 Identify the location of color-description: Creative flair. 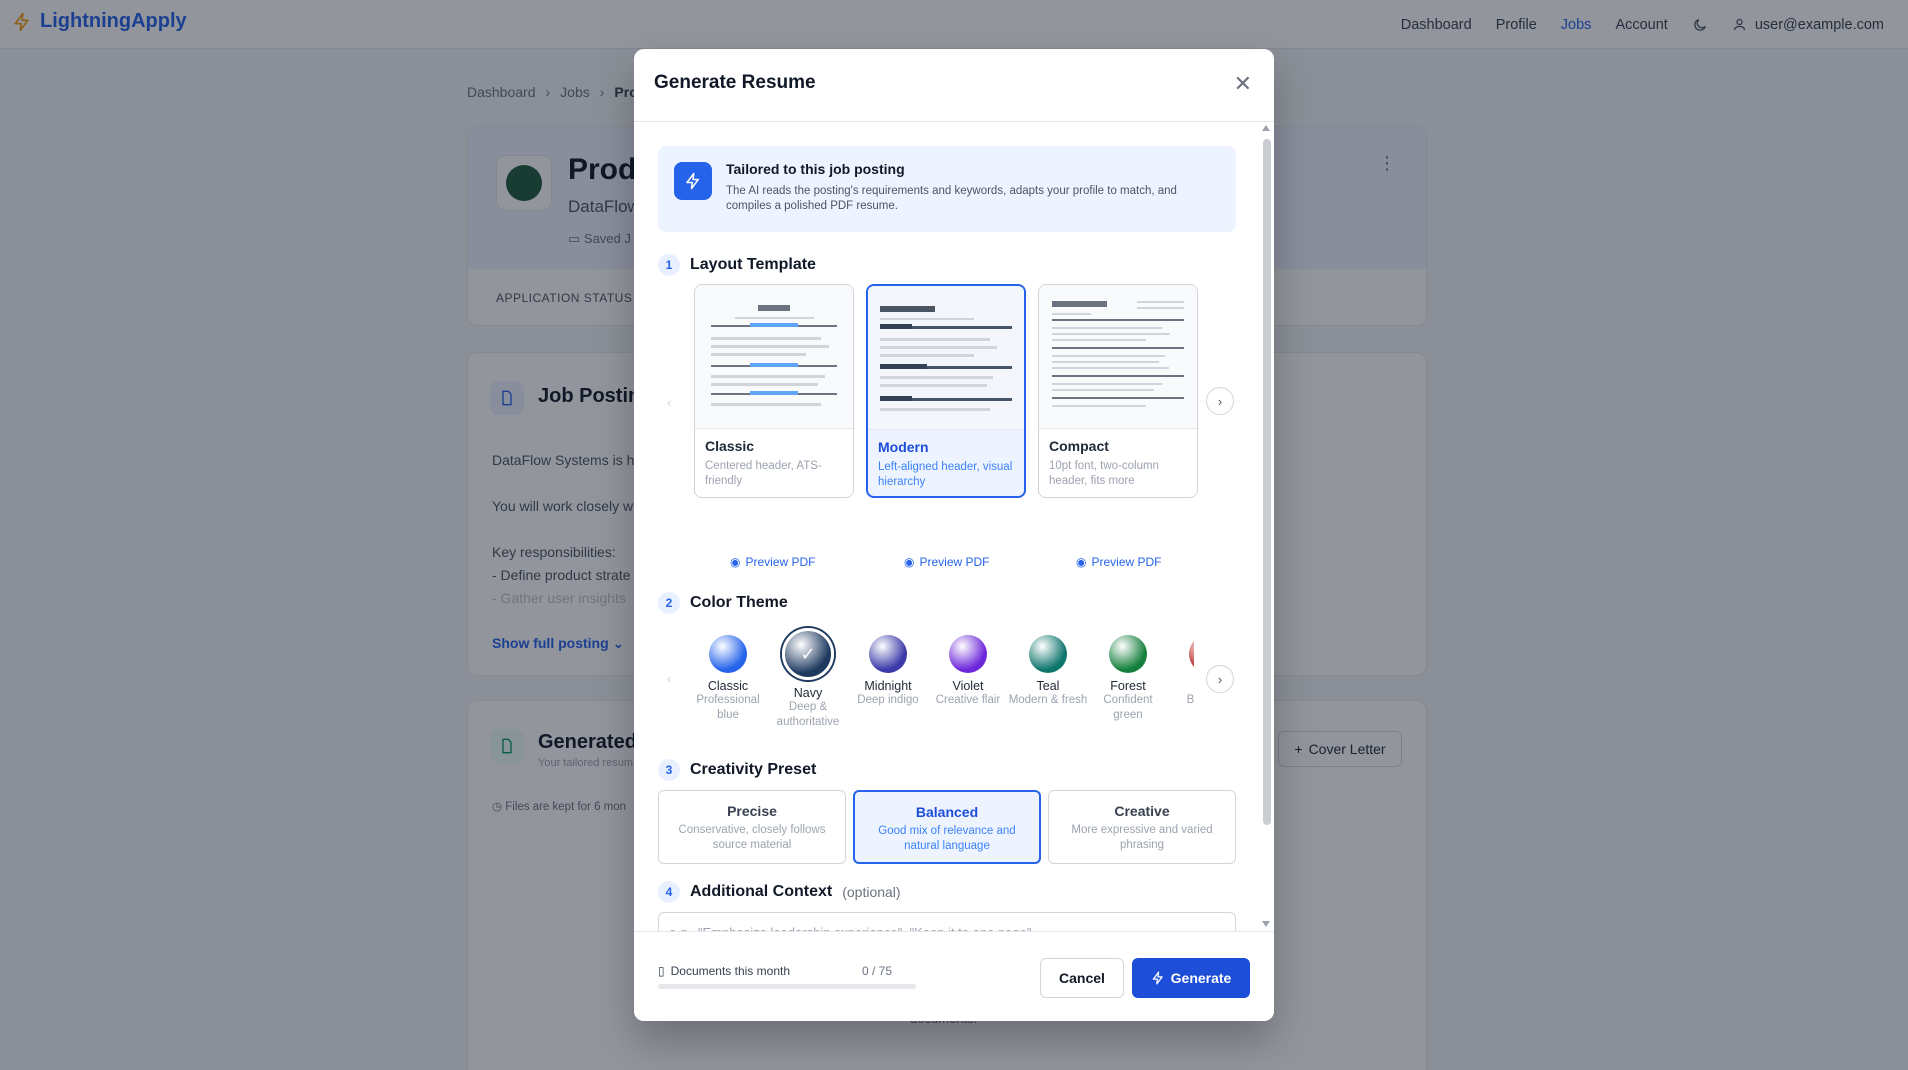
(968, 700).